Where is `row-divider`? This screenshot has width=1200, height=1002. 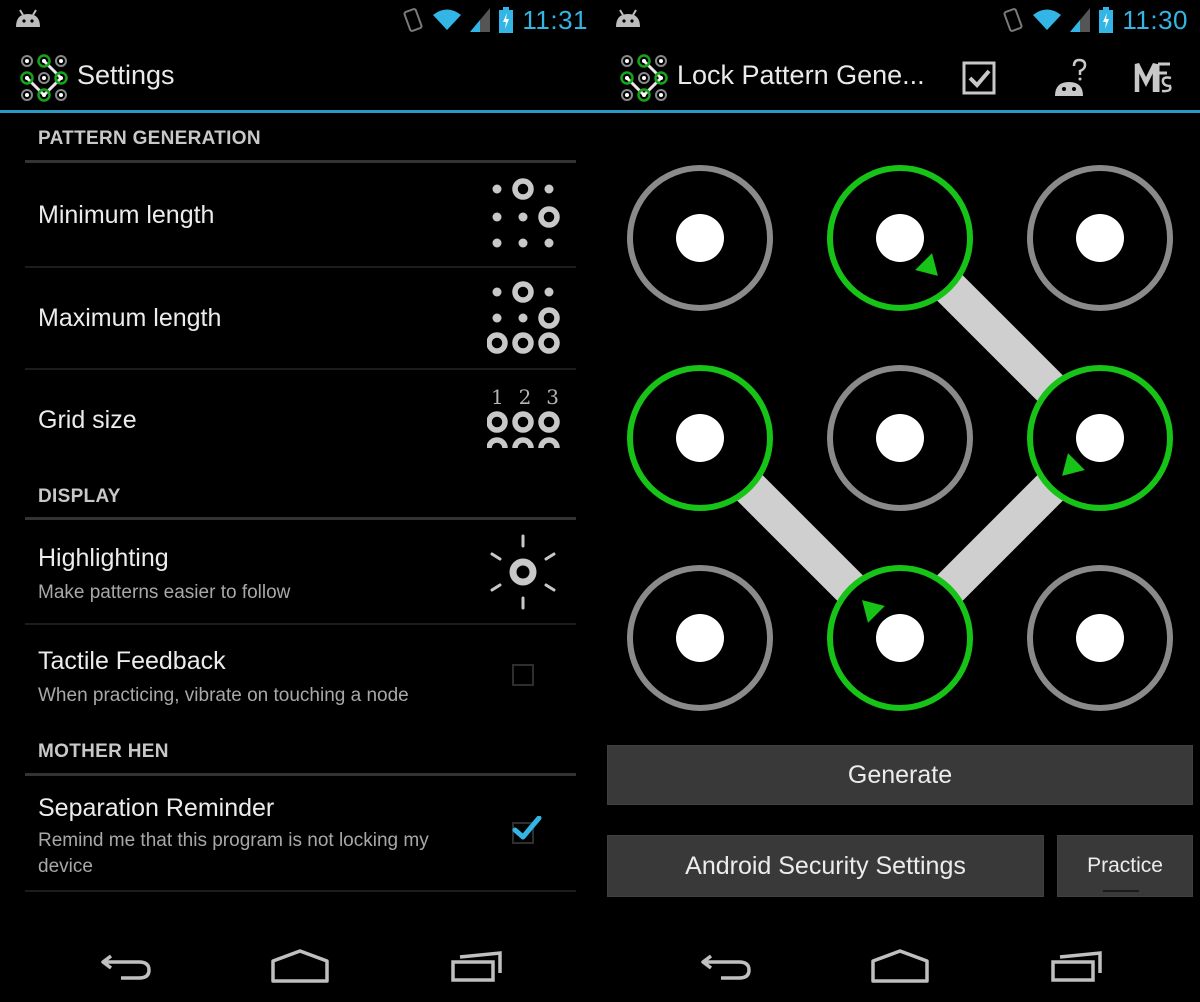 row-divider is located at coordinates (300, 891).